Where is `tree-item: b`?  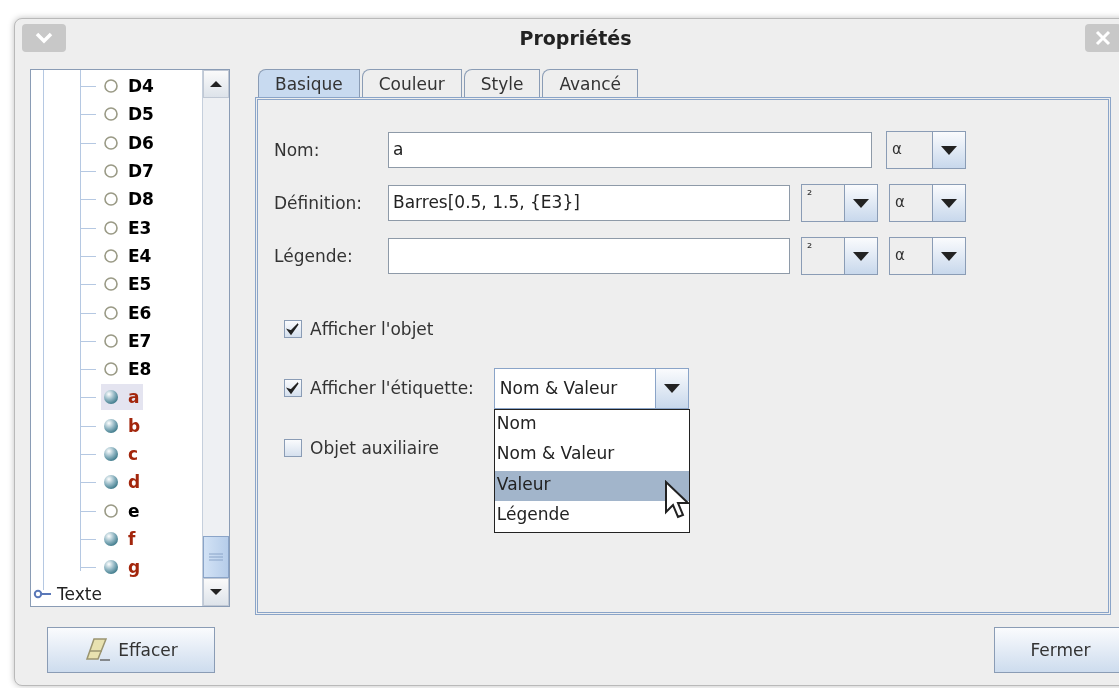
tree-item: b is located at coordinates (123, 425).